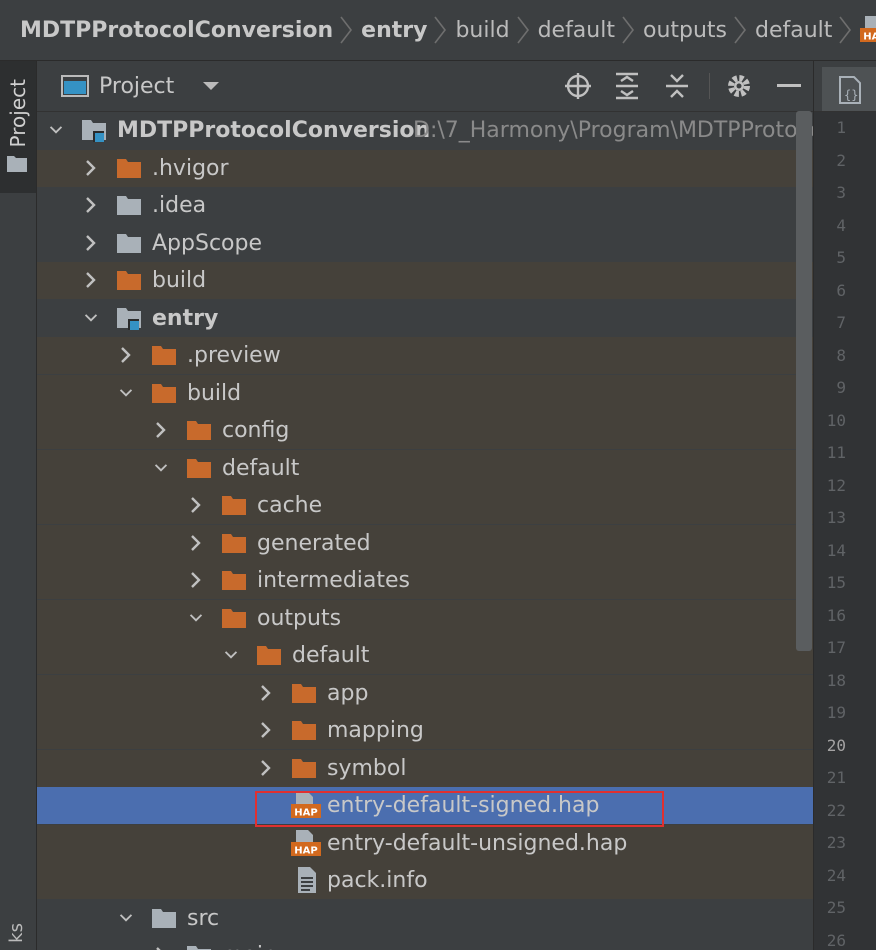 This screenshot has width=876, height=950. I want to click on tree-item-label: pack.info, so click(377, 880).